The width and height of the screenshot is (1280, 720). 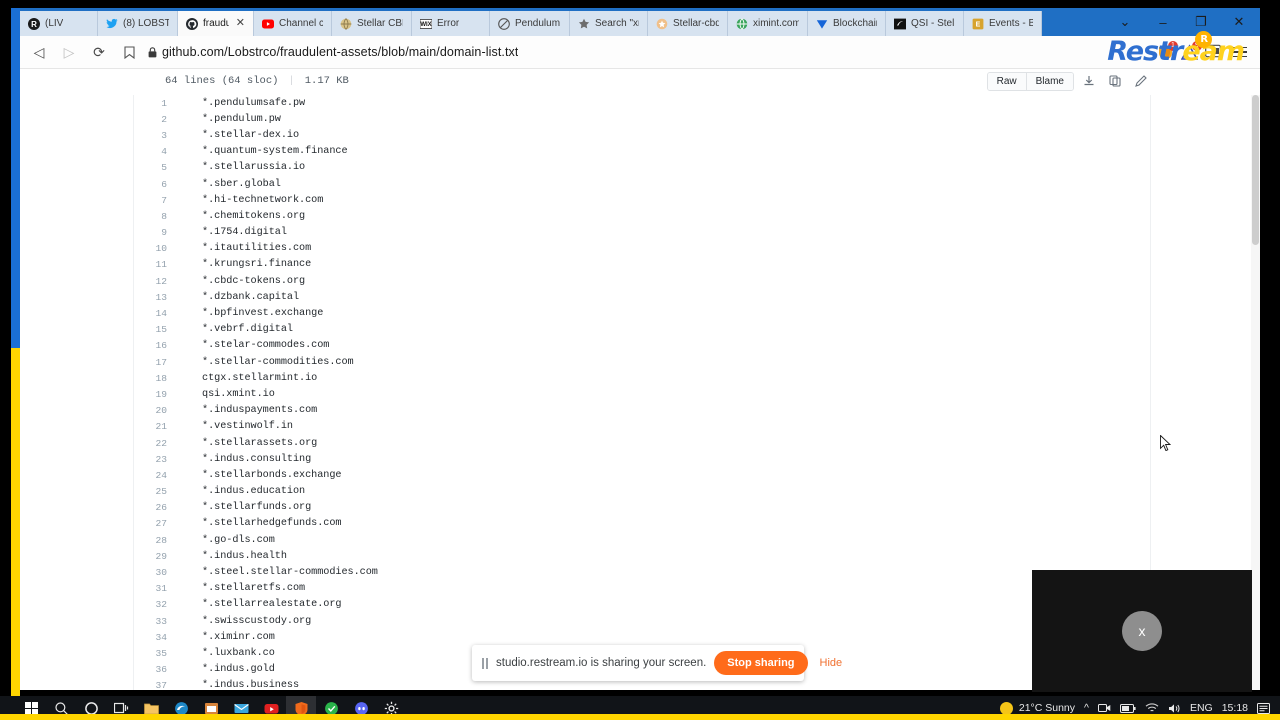 I want to click on reading-list-icon, so click(x=1213, y=52).